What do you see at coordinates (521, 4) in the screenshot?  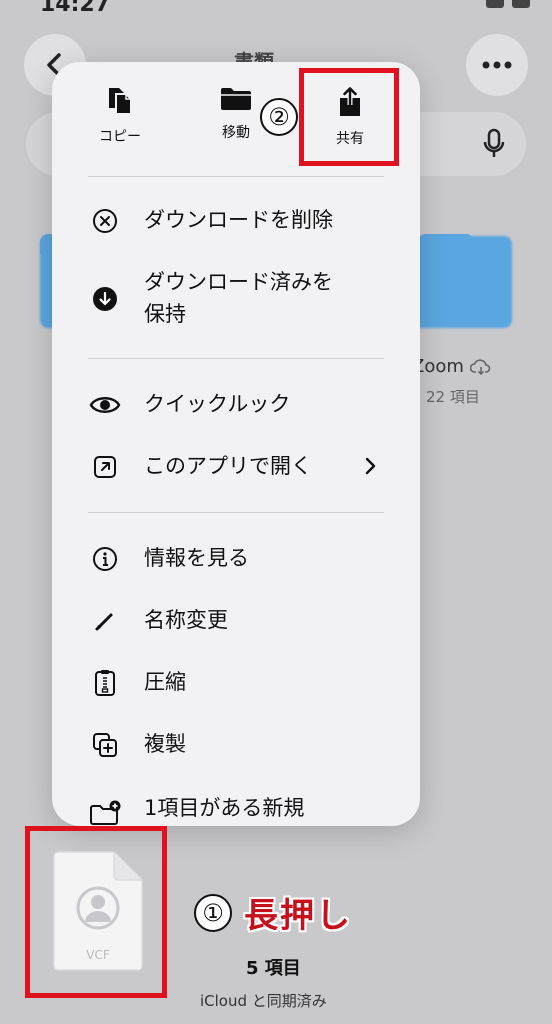 I see `battery-icon` at bounding box center [521, 4].